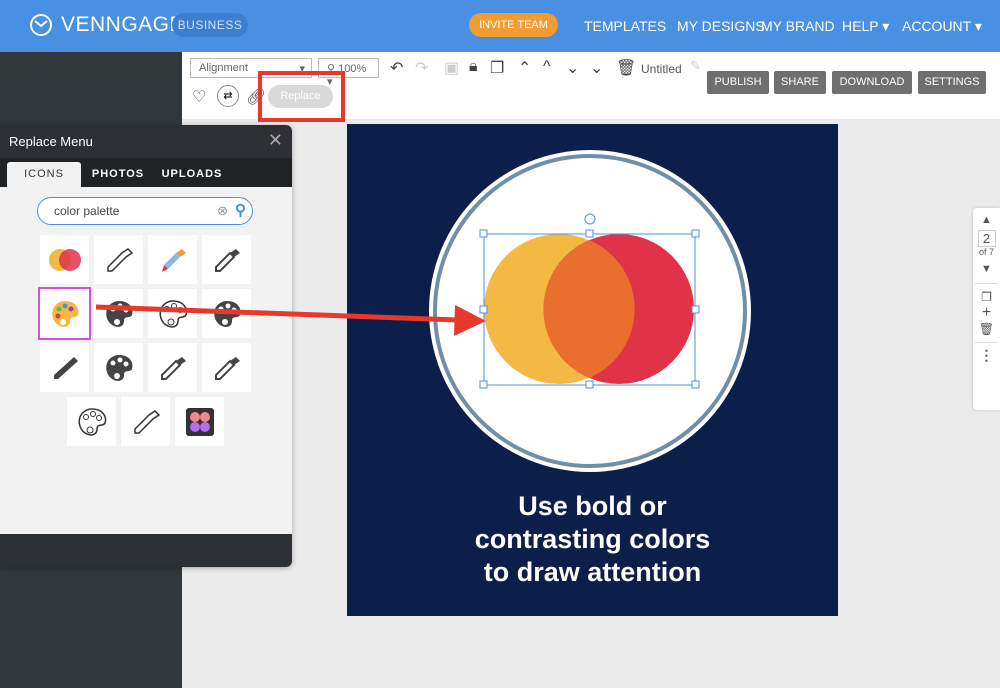  What do you see at coordinates (223, 68) in the screenshot?
I see `alignment-label: Alignment` at bounding box center [223, 68].